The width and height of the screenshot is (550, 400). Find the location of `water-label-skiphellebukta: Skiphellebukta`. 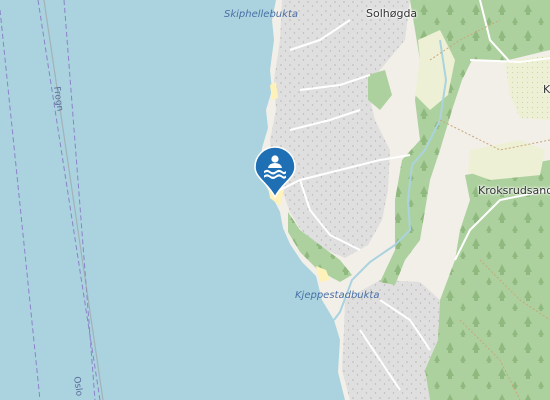

water-label-skiphellebukta: Skiphellebukta is located at coordinates (261, 14).